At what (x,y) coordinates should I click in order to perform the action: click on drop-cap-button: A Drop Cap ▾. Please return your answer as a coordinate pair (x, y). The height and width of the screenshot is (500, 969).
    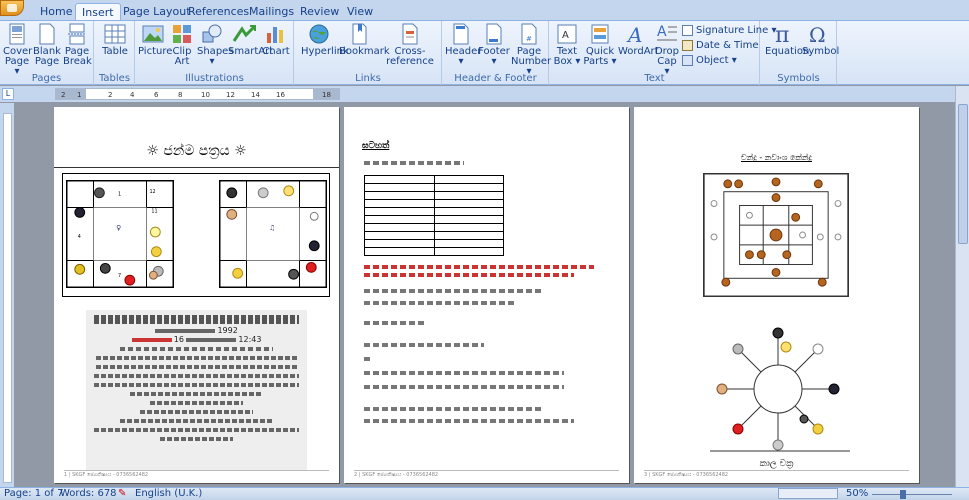
    Looking at the image, I should click on (667, 50).